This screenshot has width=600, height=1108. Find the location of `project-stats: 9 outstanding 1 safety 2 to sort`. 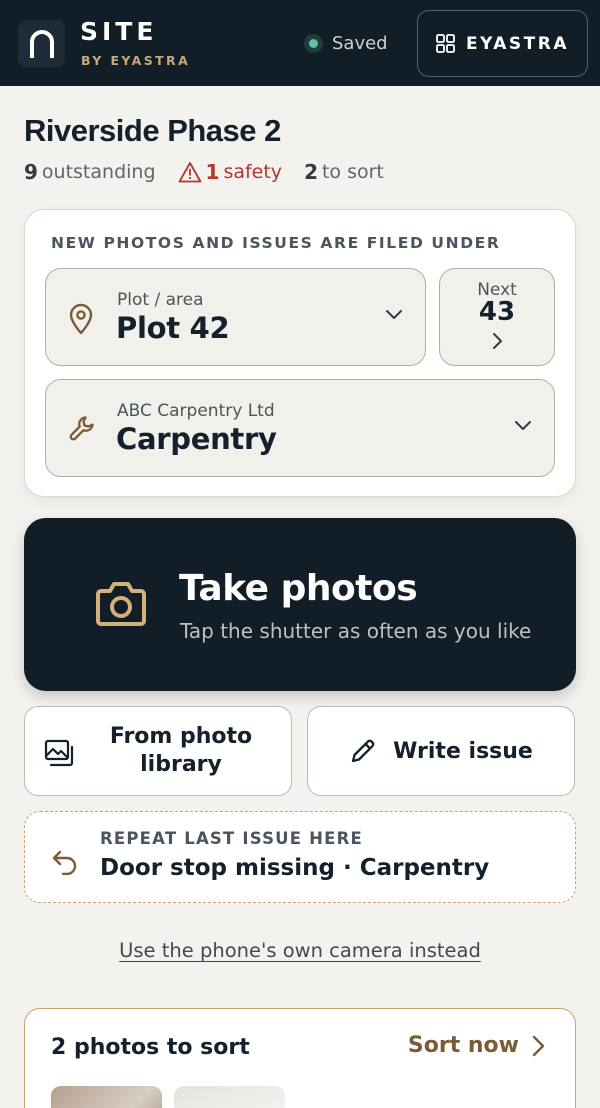

project-stats: 9 outstanding 1 safety 2 to sort is located at coordinates (204, 172).